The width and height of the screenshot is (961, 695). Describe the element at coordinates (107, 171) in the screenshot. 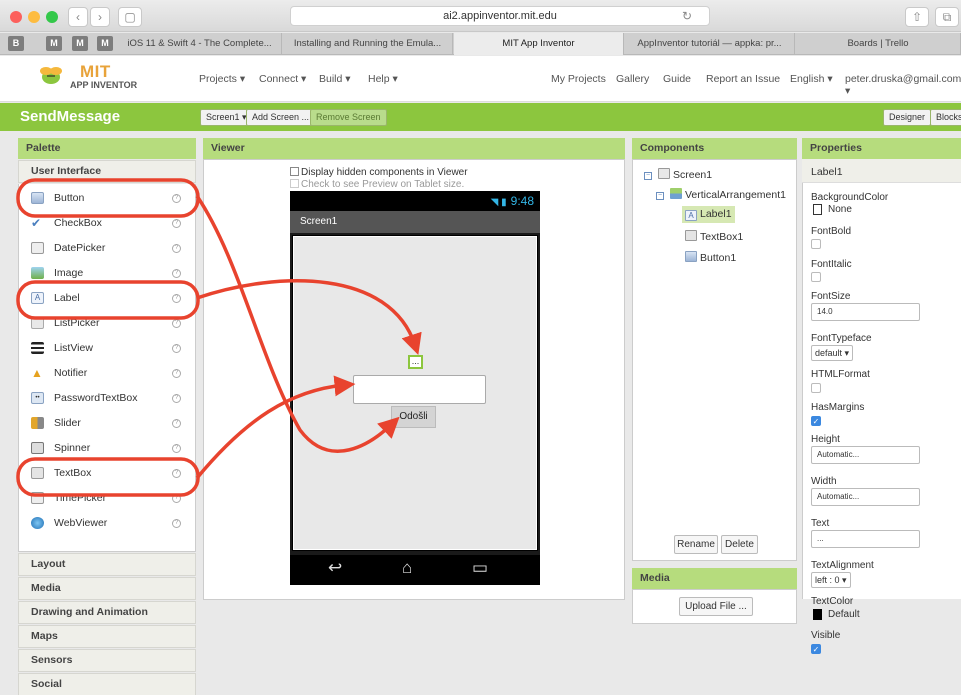

I see `palette-section-user-interface: User Interface` at that location.